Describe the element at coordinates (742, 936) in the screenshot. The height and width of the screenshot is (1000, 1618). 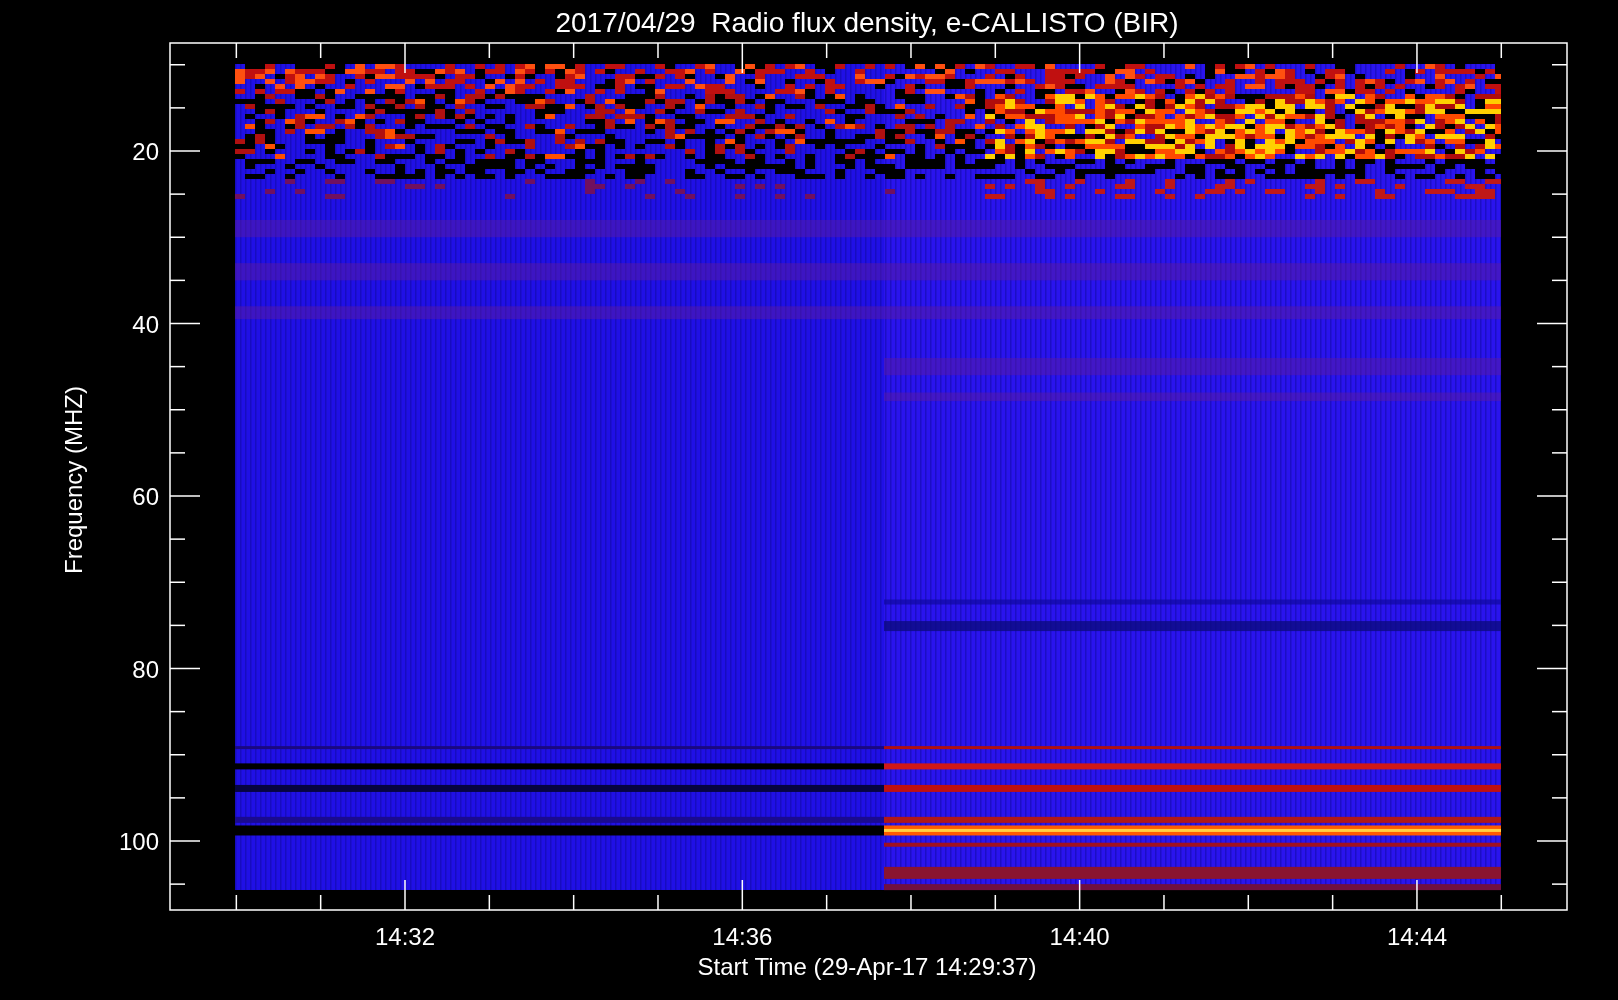
I see `axis-tick-label: 14:36` at that location.